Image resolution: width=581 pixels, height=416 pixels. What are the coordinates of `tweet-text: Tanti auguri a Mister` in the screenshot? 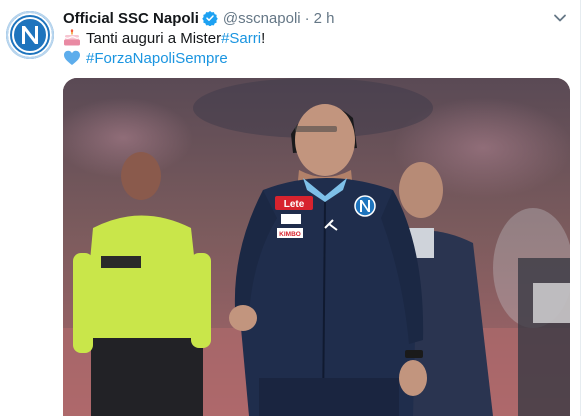 It's located at (154, 38).